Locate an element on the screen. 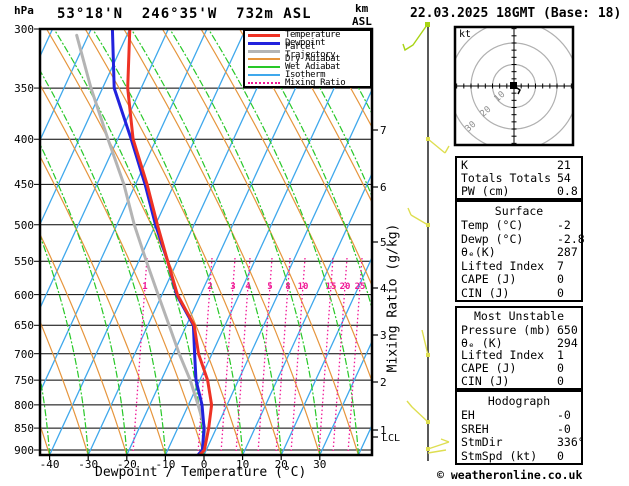 This screenshot has width=629, height=486. table-row: StmSpd (kt) 0 is located at coordinates (519, 456).